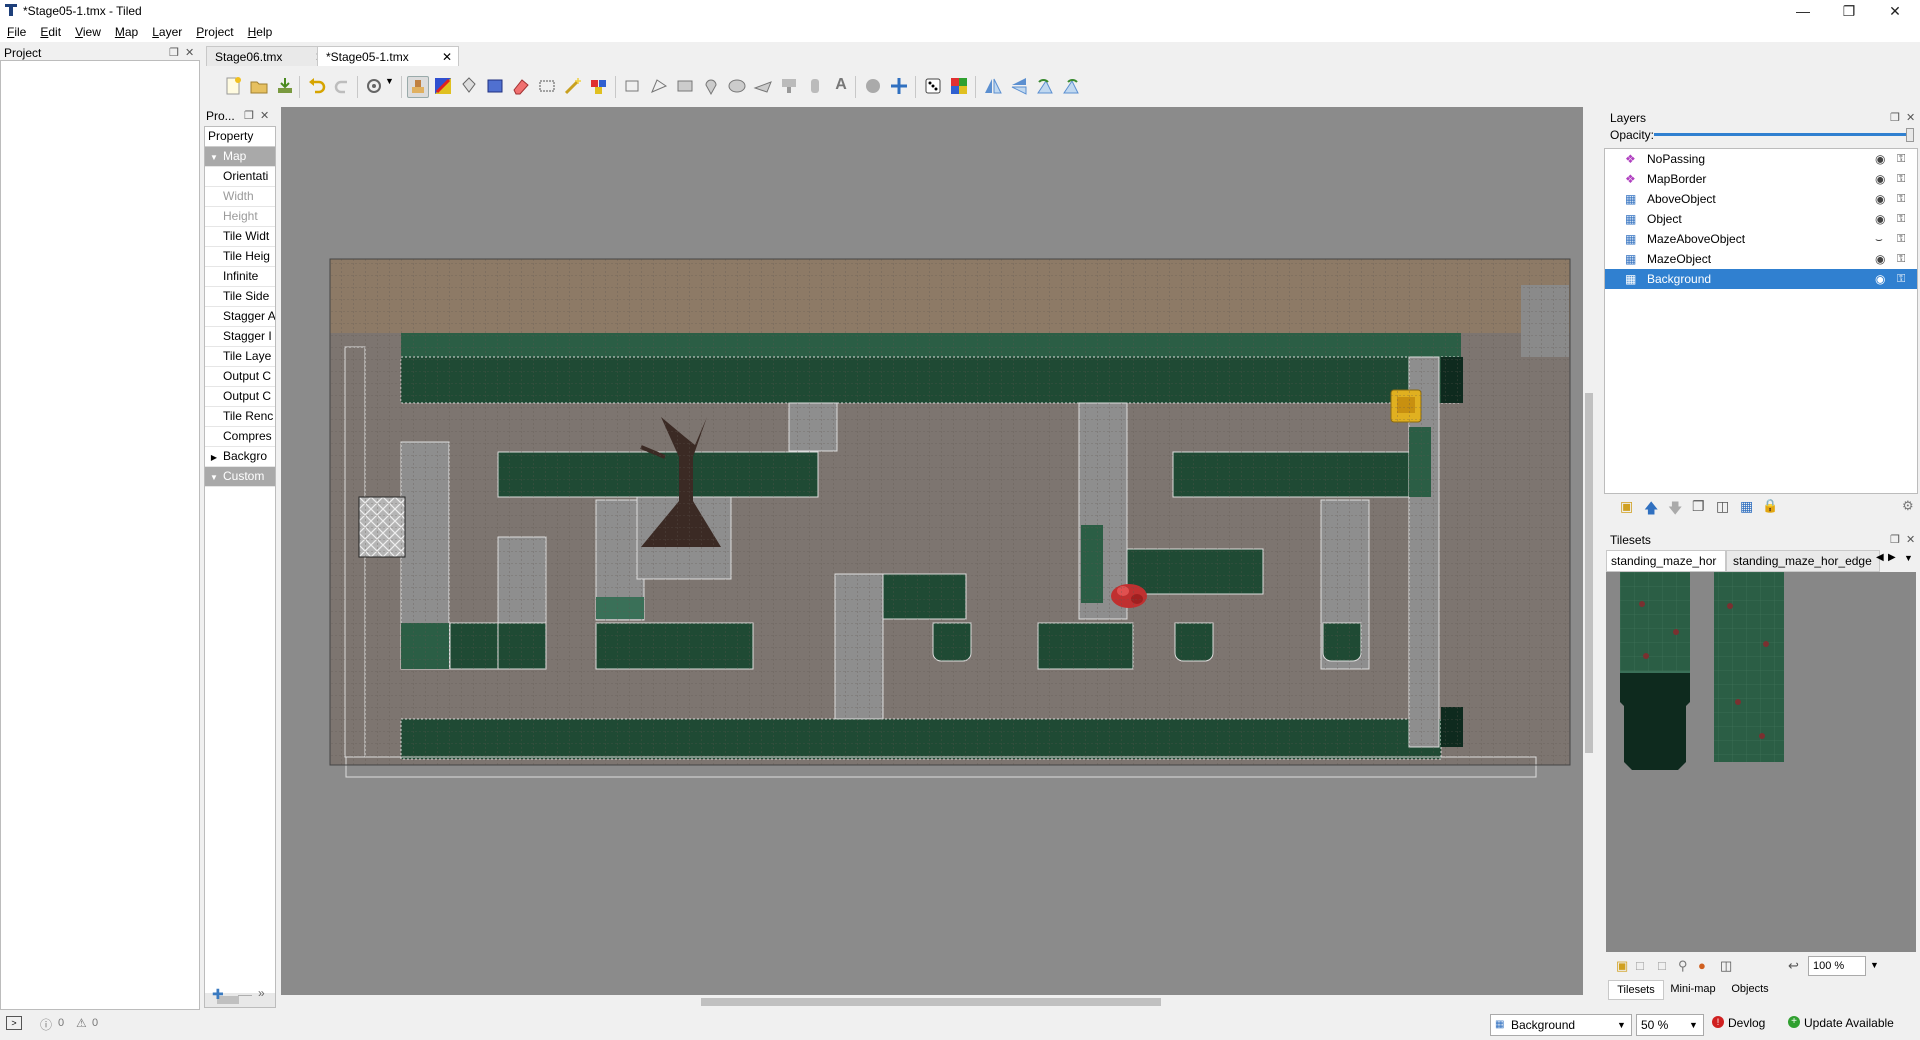 This screenshot has width=1920, height=1040. I want to click on insert-rectangle-icon, so click(685, 86).